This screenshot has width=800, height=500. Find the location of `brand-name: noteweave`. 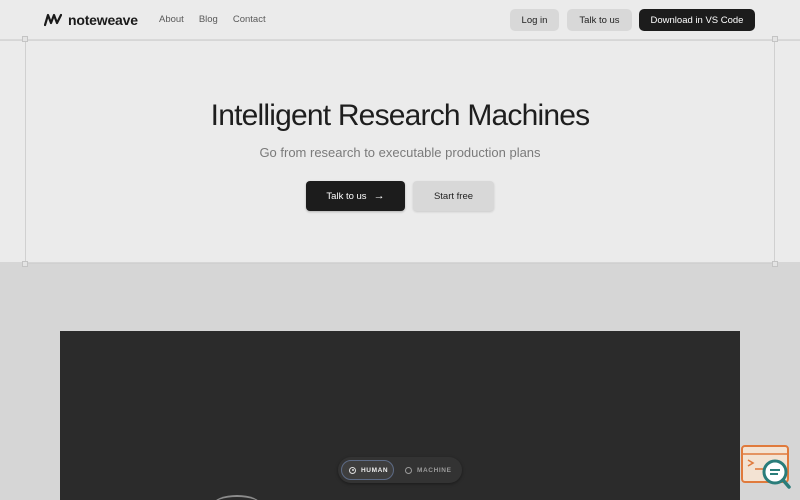

brand-name: noteweave is located at coordinates (103, 20).